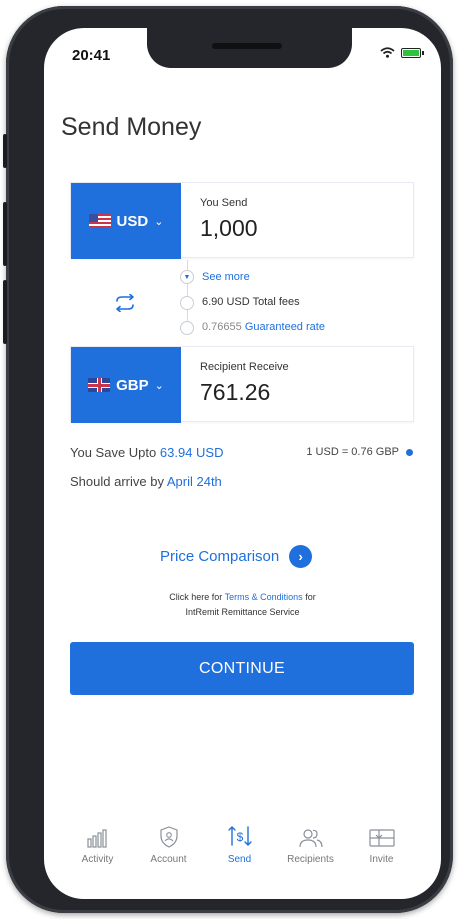  Describe the element at coordinates (168, 837) in the screenshot. I see `account-shield-icon` at that location.